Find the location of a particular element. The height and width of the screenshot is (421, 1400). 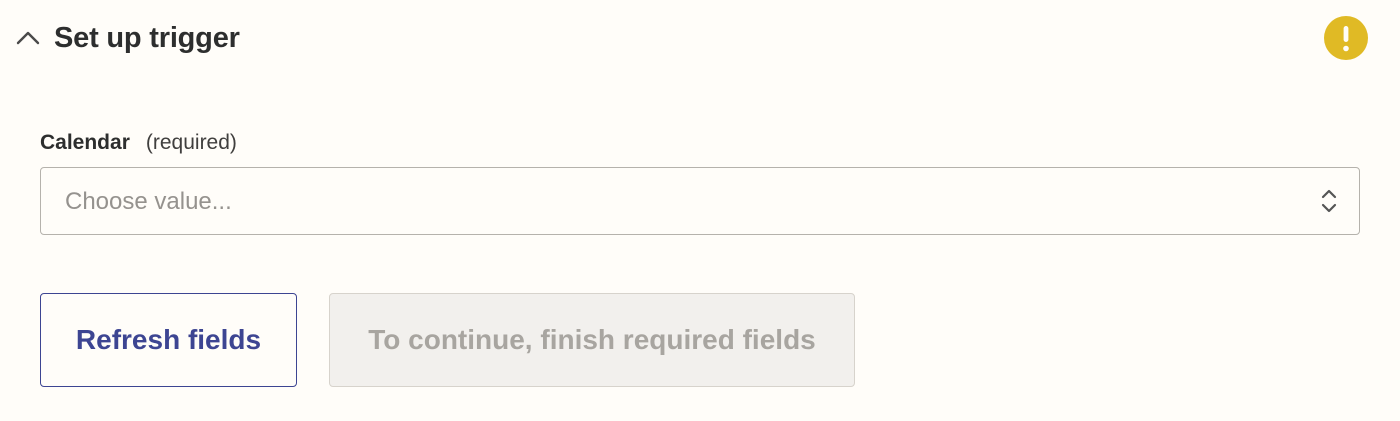

warning-icon is located at coordinates (1346, 38).